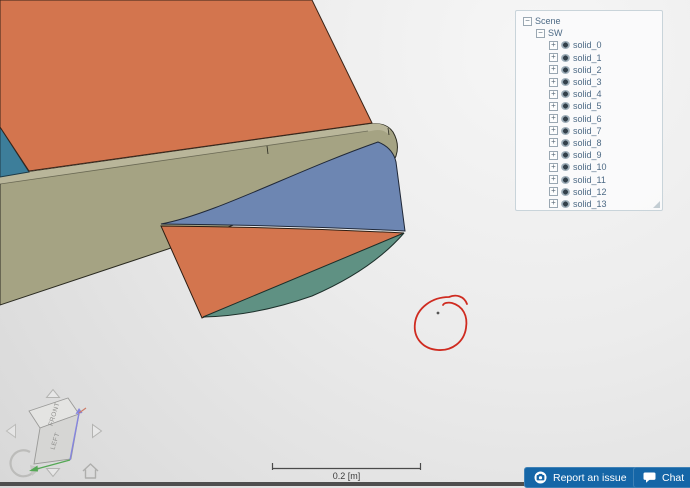 This screenshot has height=488, width=690. What do you see at coordinates (548, 21) in the screenshot?
I see `tree-item-label: Scene` at bounding box center [548, 21].